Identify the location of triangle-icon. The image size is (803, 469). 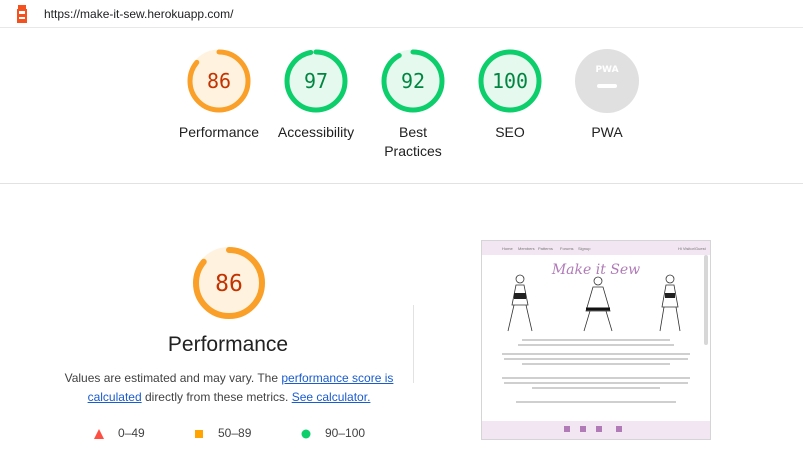
(99, 434).